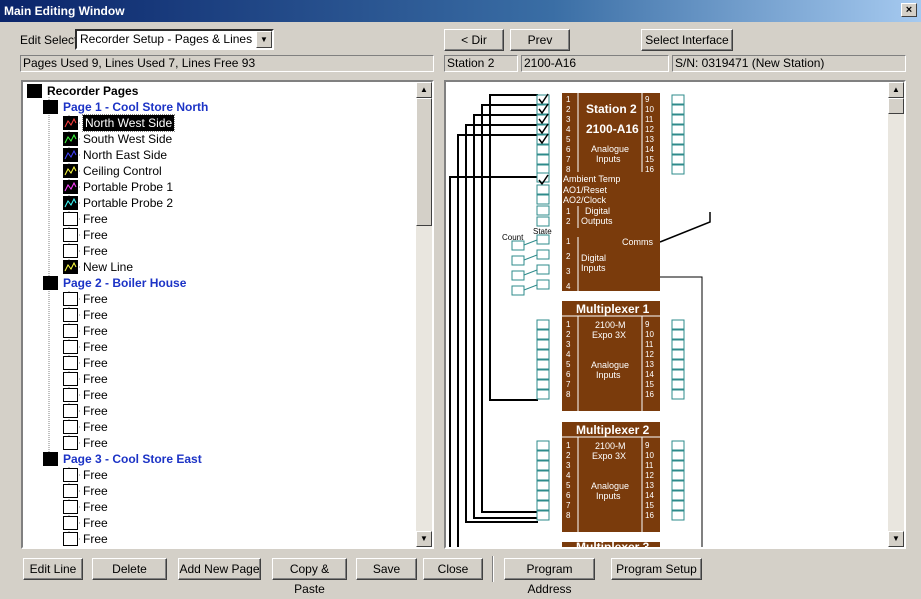  What do you see at coordinates (549, 577) in the screenshot?
I see `program-address-button: Program Address` at bounding box center [549, 577].